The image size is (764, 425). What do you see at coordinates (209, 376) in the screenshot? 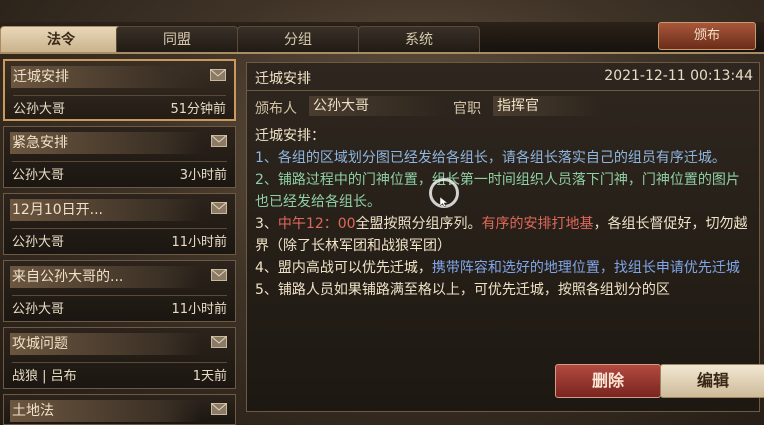
I see `item-time: 1天前` at bounding box center [209, 376].